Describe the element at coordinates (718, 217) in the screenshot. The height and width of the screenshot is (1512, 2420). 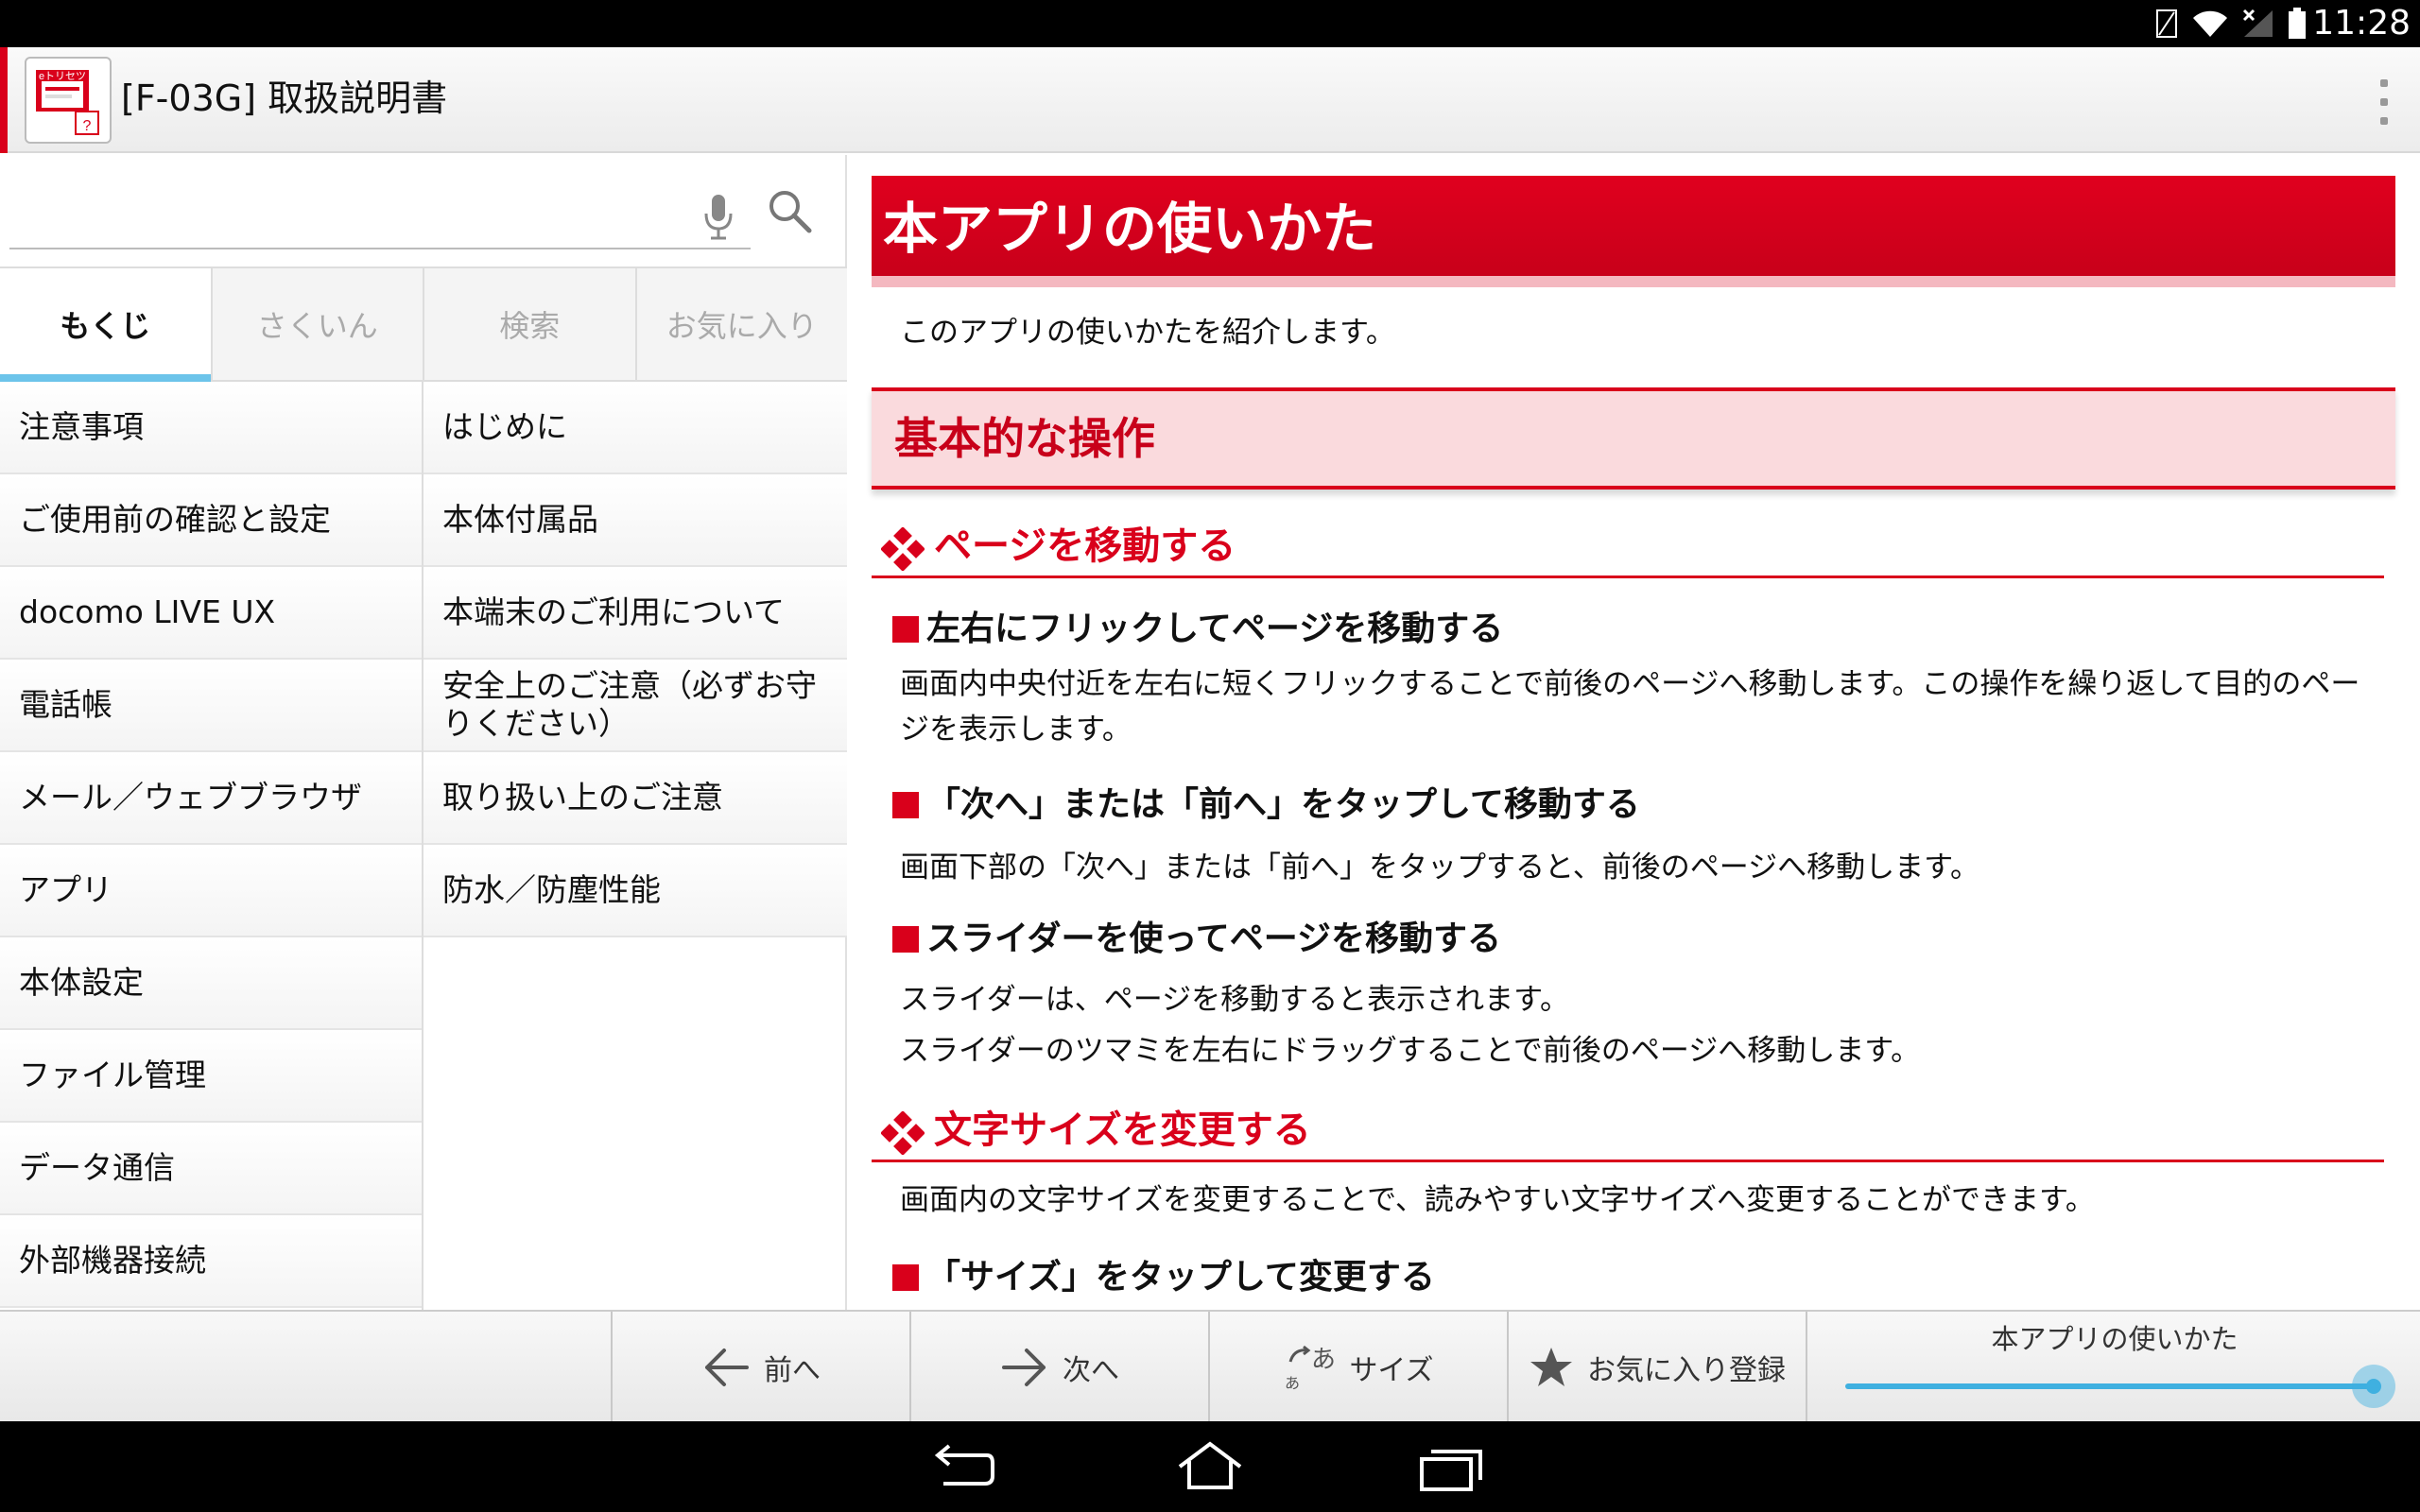
I see `mic-icon` at that location.